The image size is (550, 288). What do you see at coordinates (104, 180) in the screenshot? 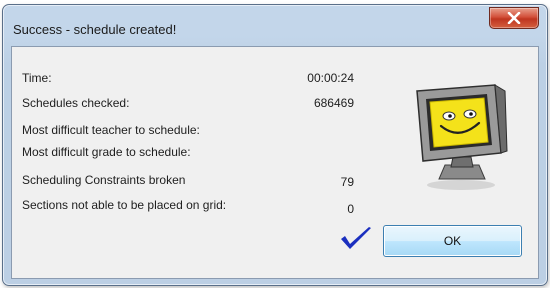
I see `constraints-broken-label: Scheduling Constraints broken` at bounding box center [104, 180].